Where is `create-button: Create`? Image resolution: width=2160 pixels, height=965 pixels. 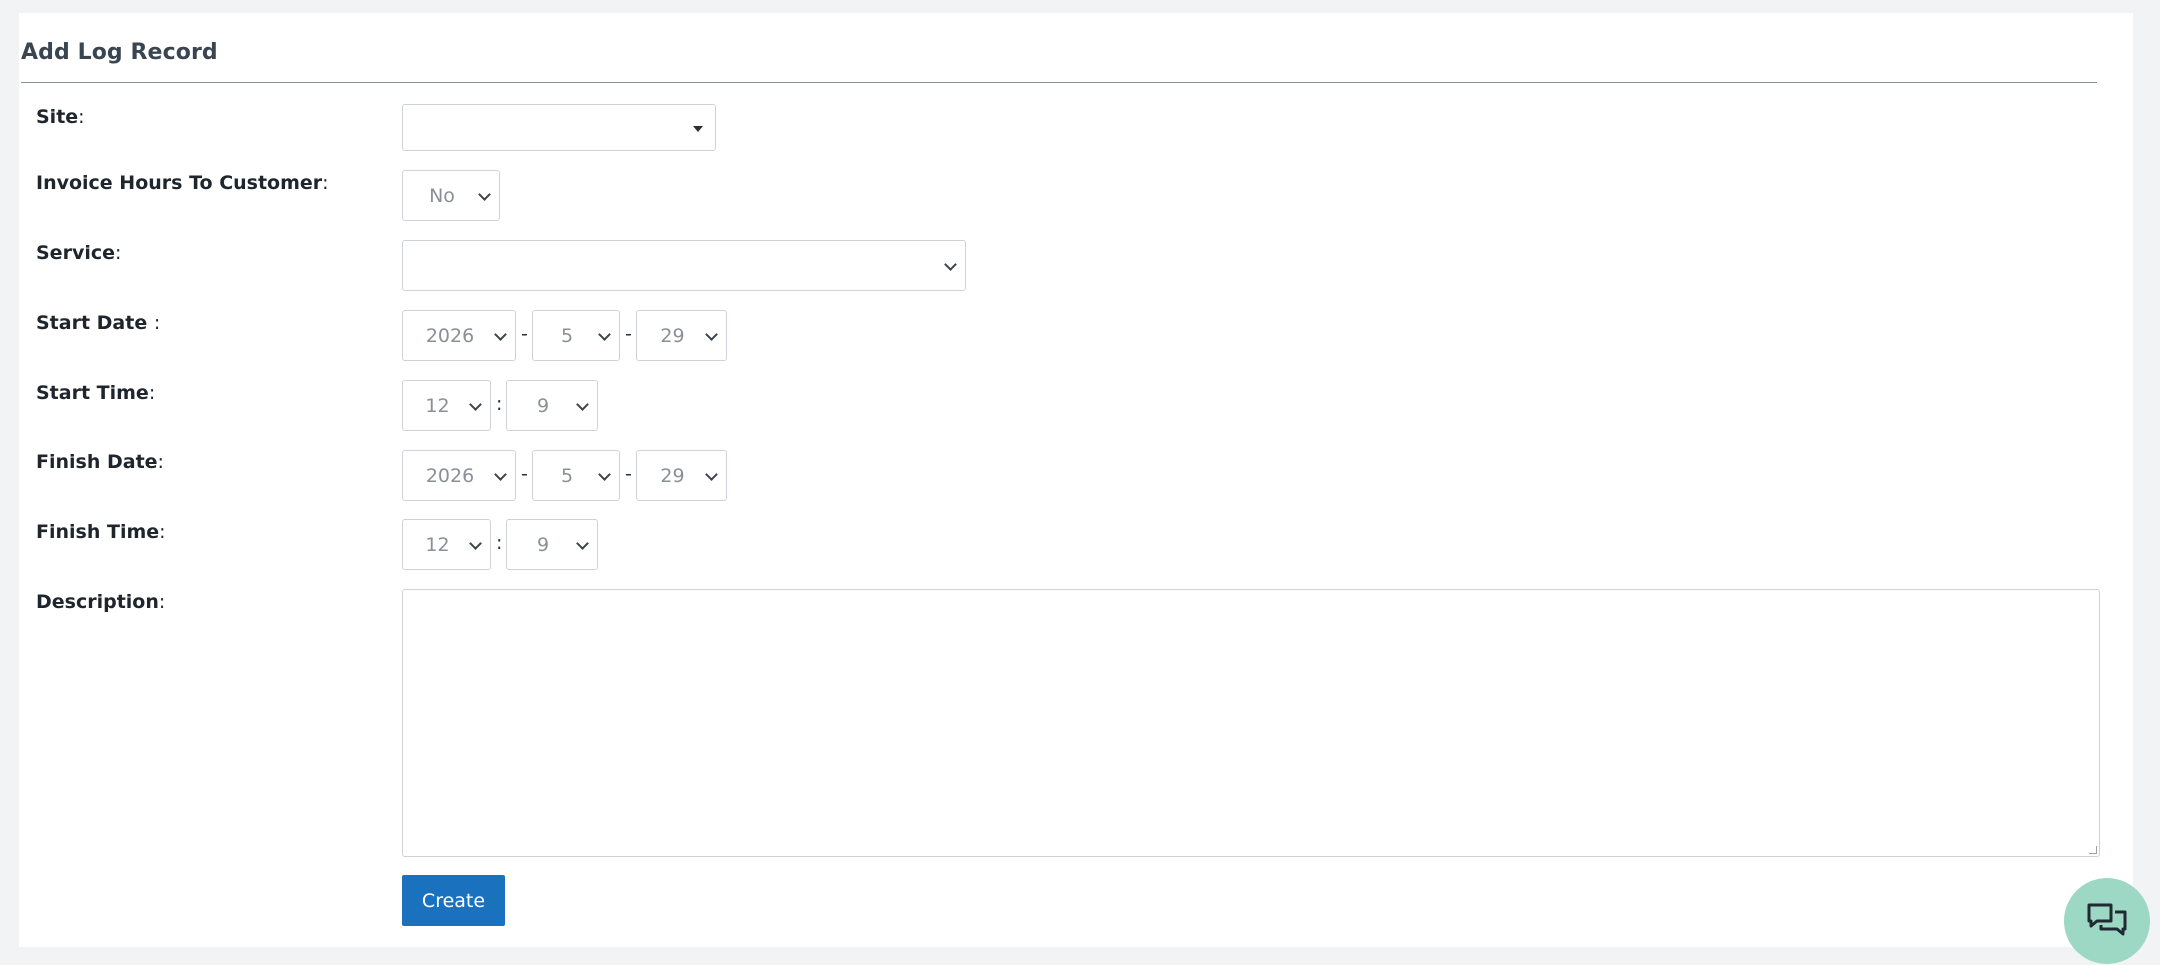
create-button: Create is located at coordinates (453, 900).